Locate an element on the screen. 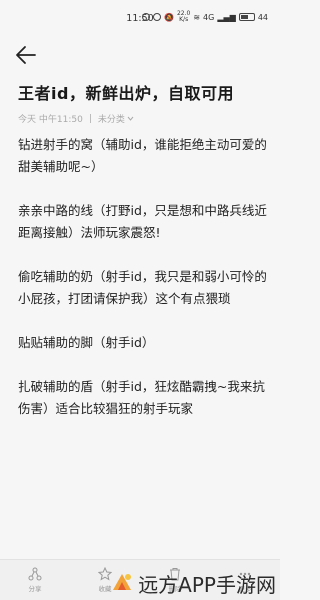  watermark-text: 远方APP手游网 is located at coordinates (207, 584).